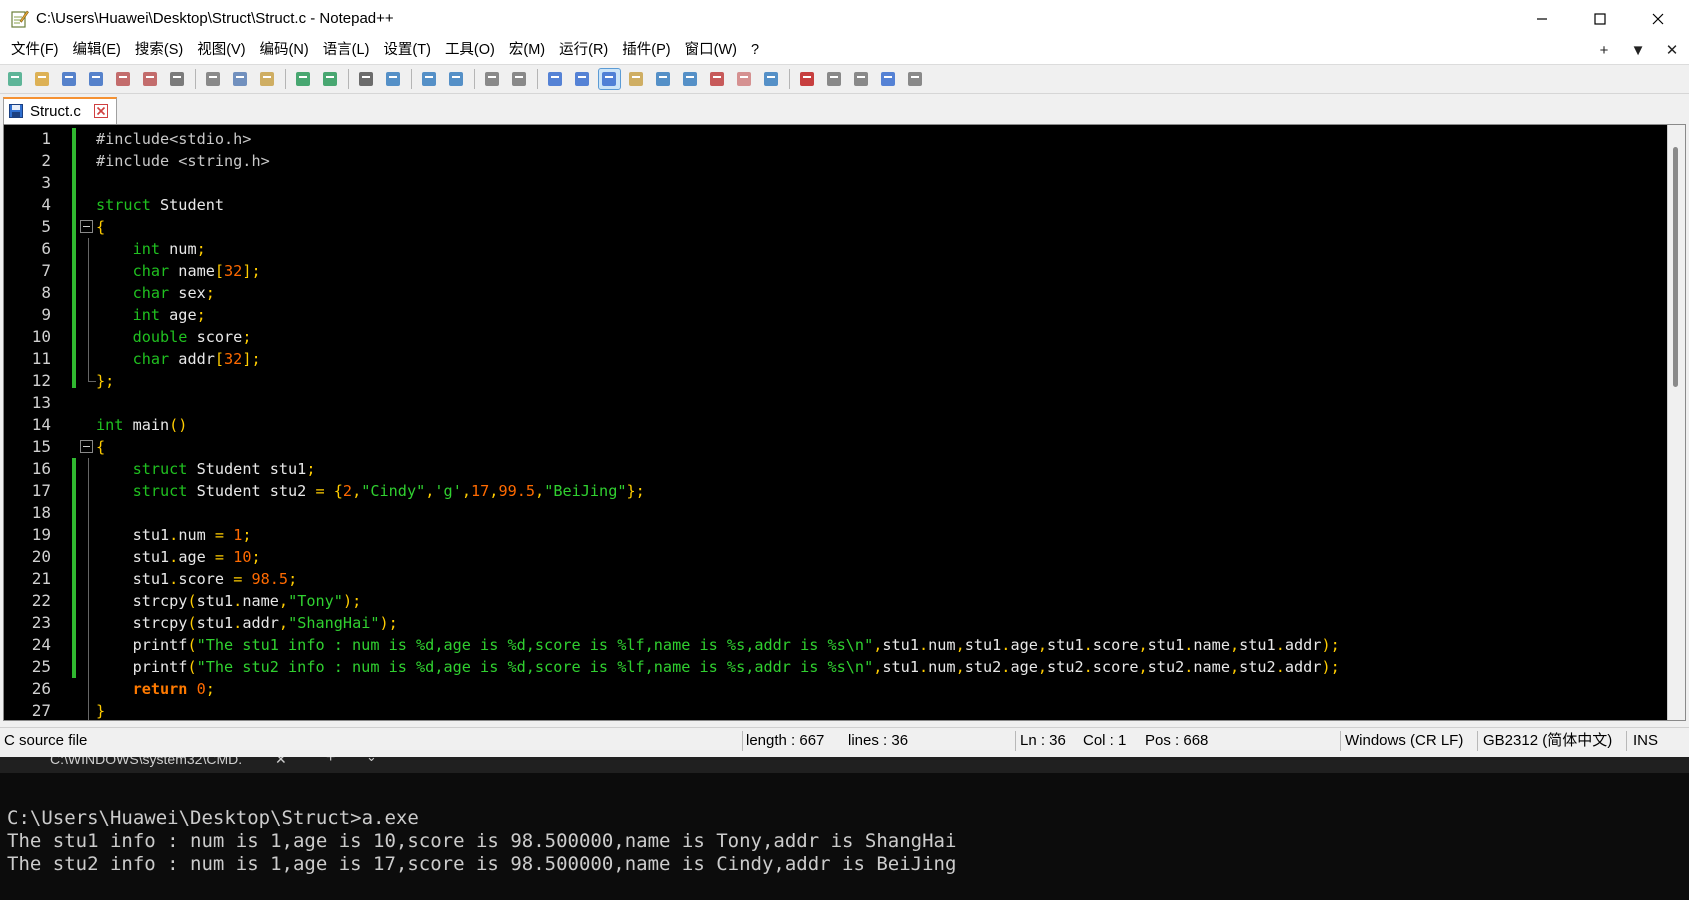 This screenshot has height=900, width=1689. Describe the element at coordinates (346, 50) in the screenshot. I see `menu-item: 语言(L)` at that location.